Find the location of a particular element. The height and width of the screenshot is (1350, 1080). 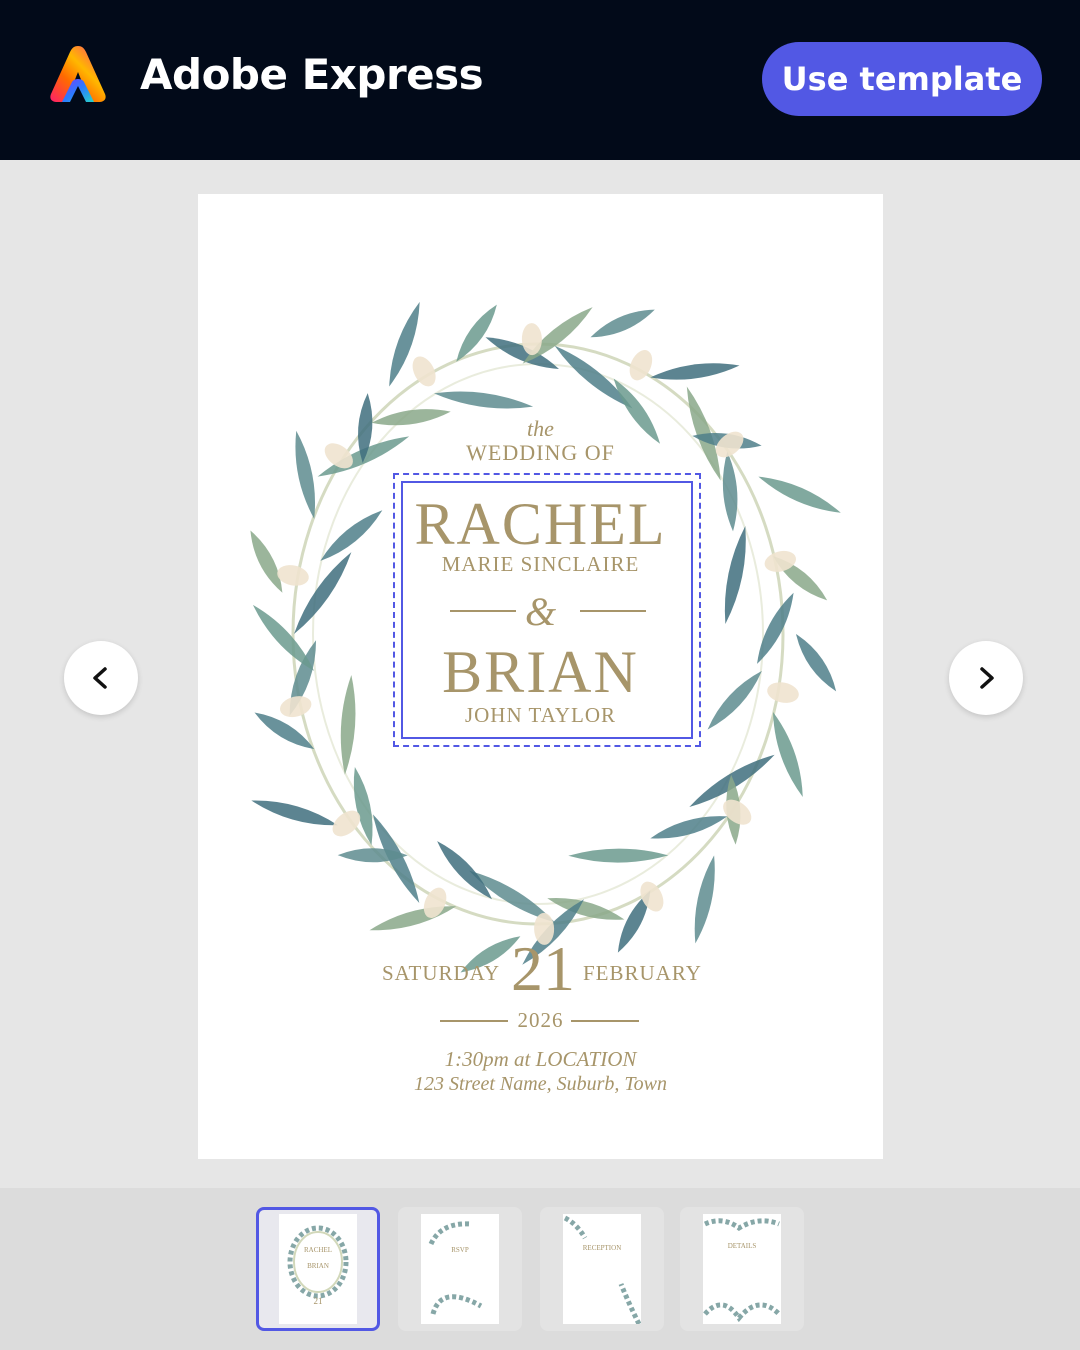

chevron-right-icon is located at coordinates (987, 678).